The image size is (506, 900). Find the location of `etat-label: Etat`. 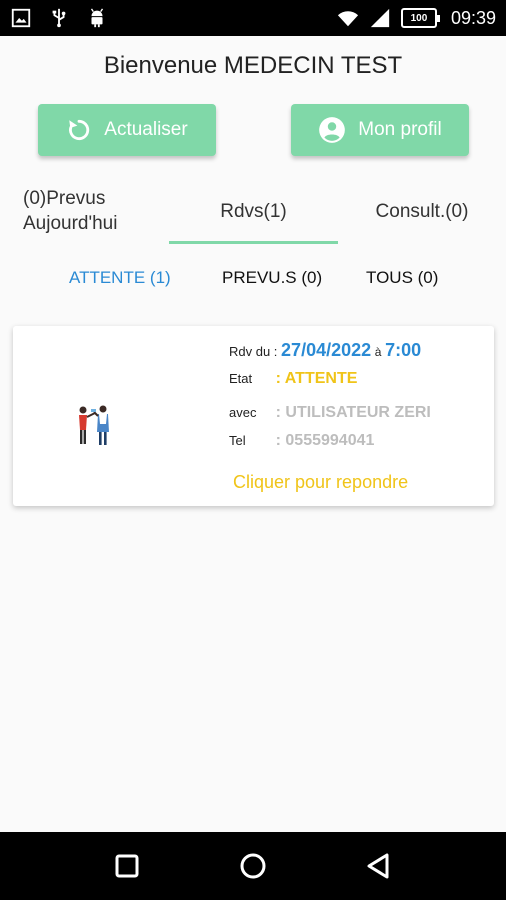

etat-label: Etat is located at coordinates (241, 378).